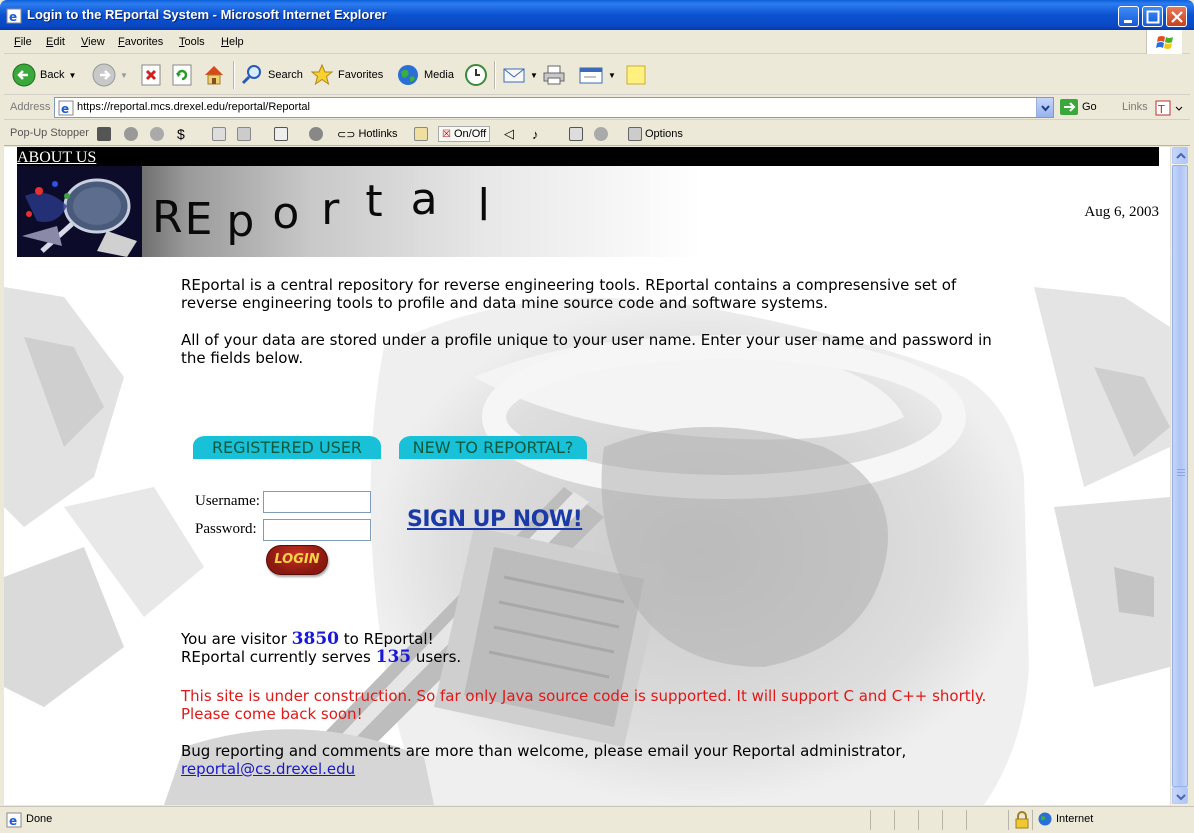 This screenshot has width=1194, height=833. I want to click on reportal-banner: RE p o r t a l Aug 6, 2003, so click(588, 211).